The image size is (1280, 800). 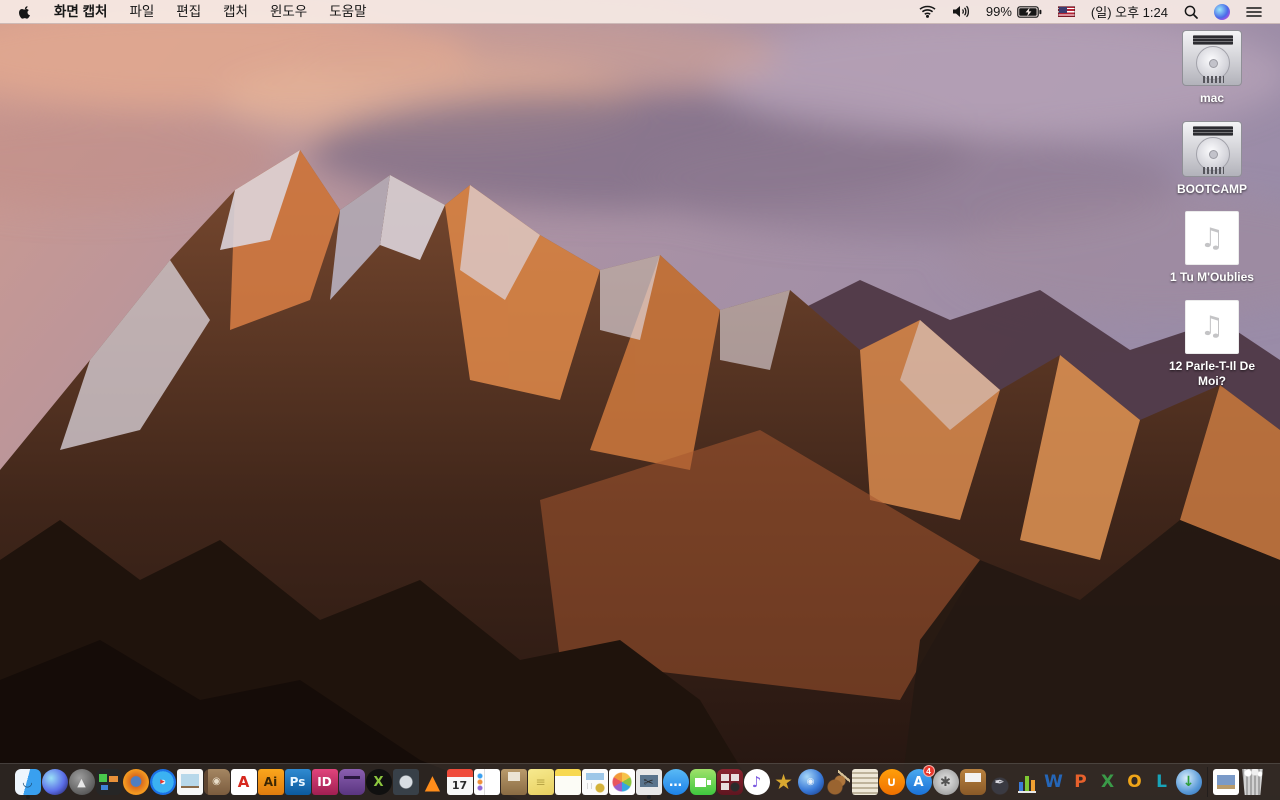 I want to click on safari-icon: ▸, so click(x=162, y=782).